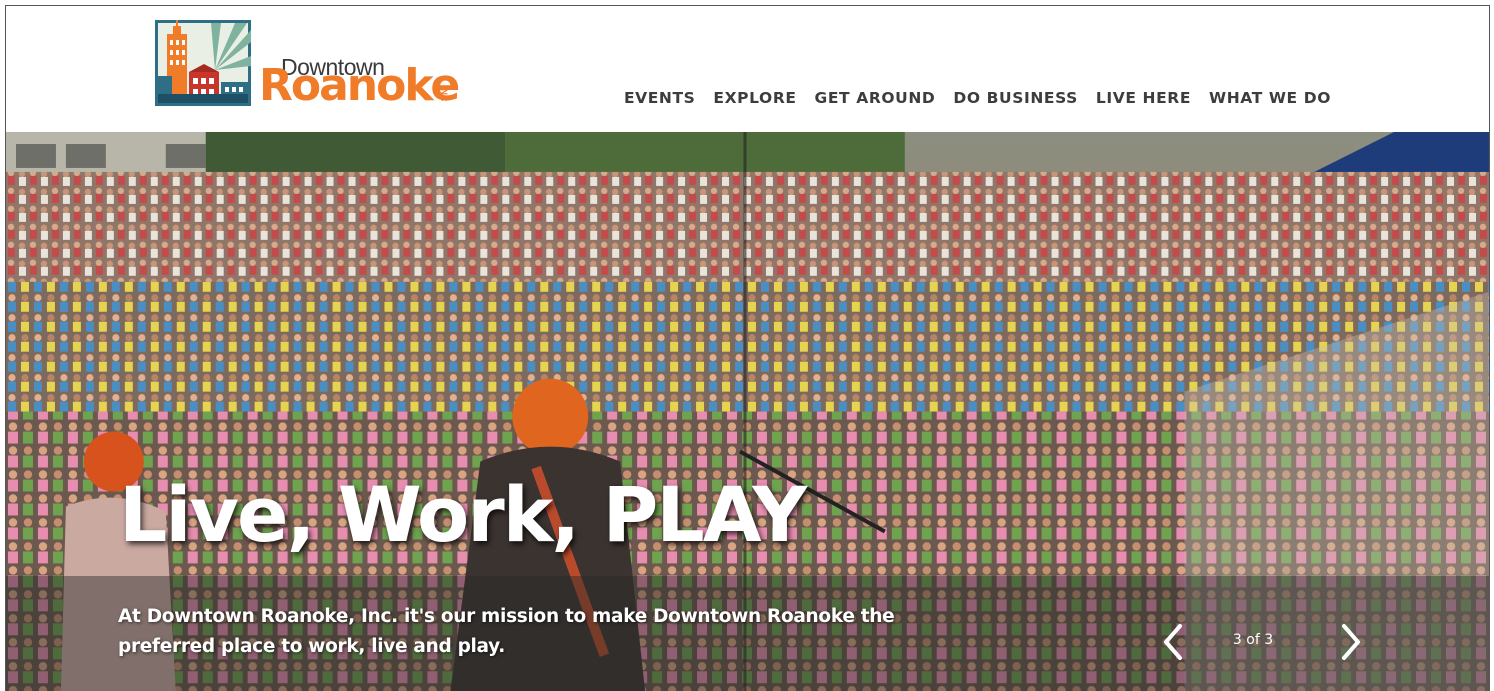 The image size is (1494, 691). What do you see at coordinates (463, 514) in the screenshot?
I see `hero-title: Live, Work, PLAY` at bounding box center [463, 514].